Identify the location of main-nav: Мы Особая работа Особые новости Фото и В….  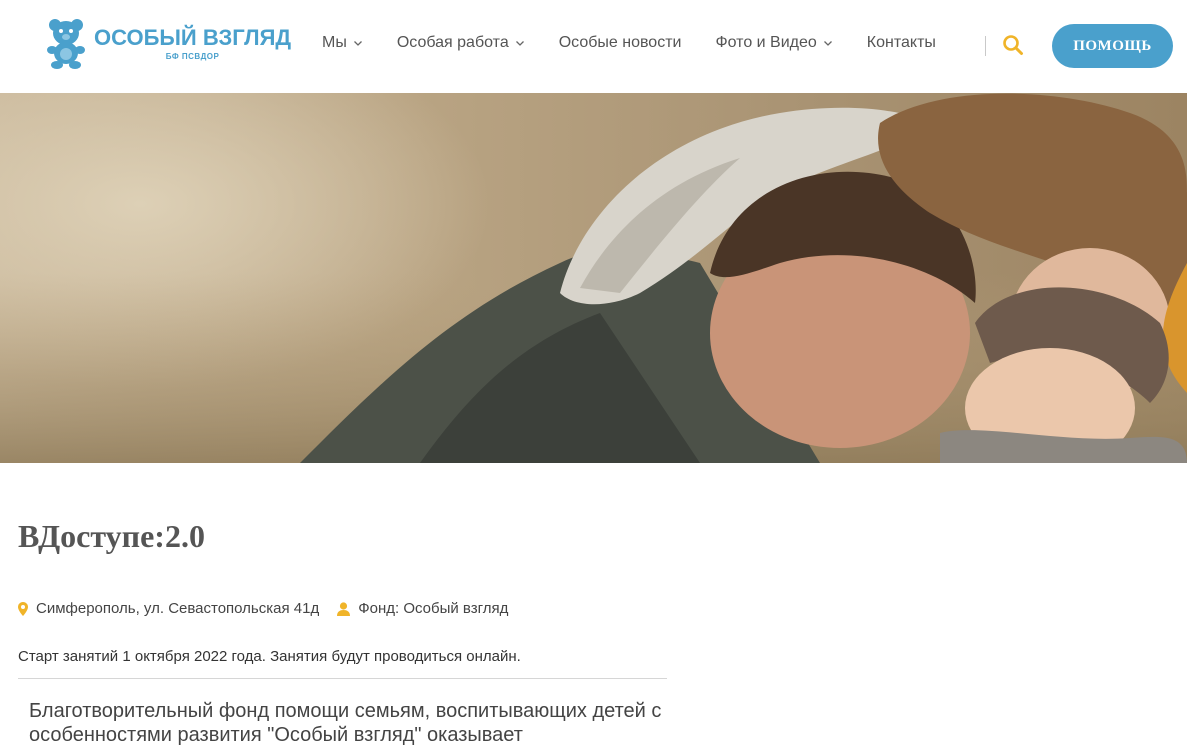
(646, 43).